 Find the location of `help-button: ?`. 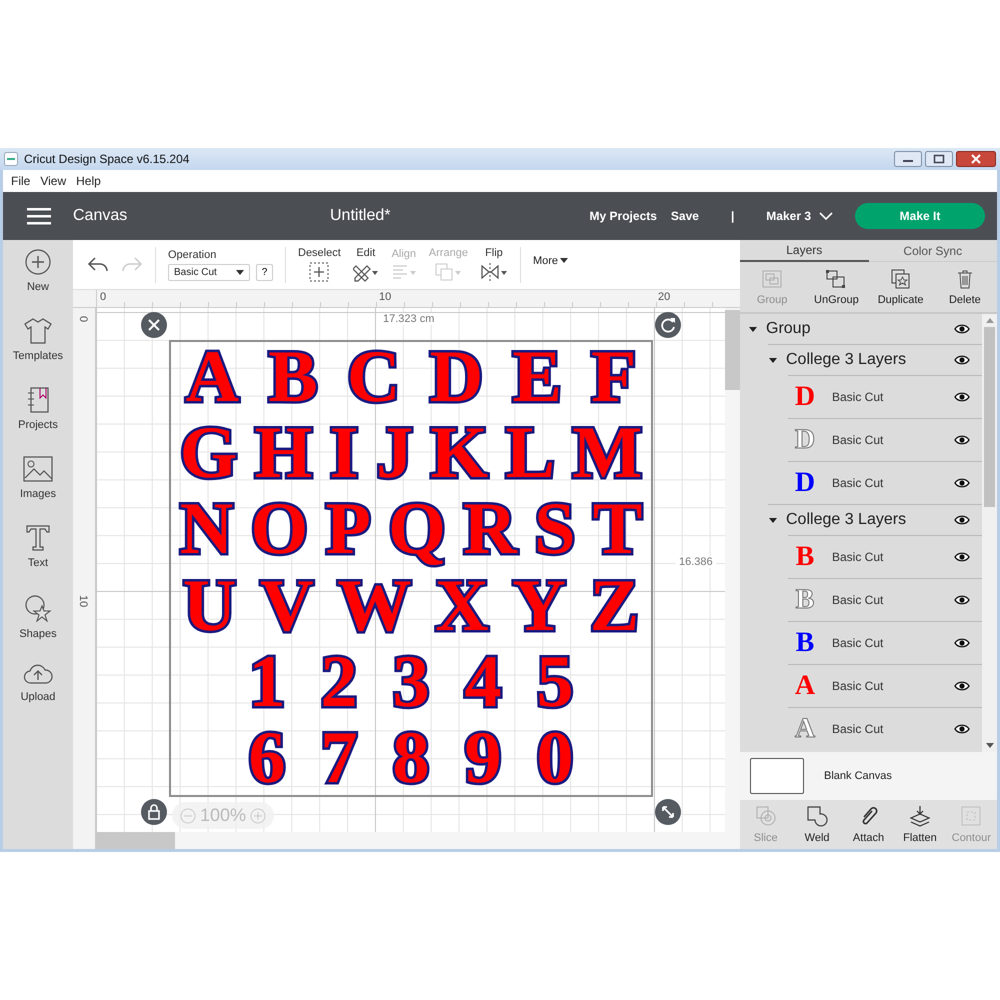

help-button: ? is located at coordinates (264, 272).